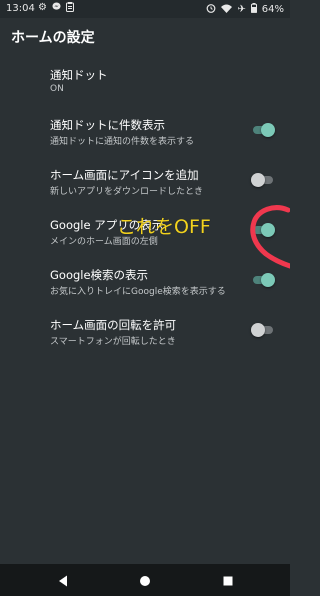  I want to click on status-time: 13:04, so click(20, 8).